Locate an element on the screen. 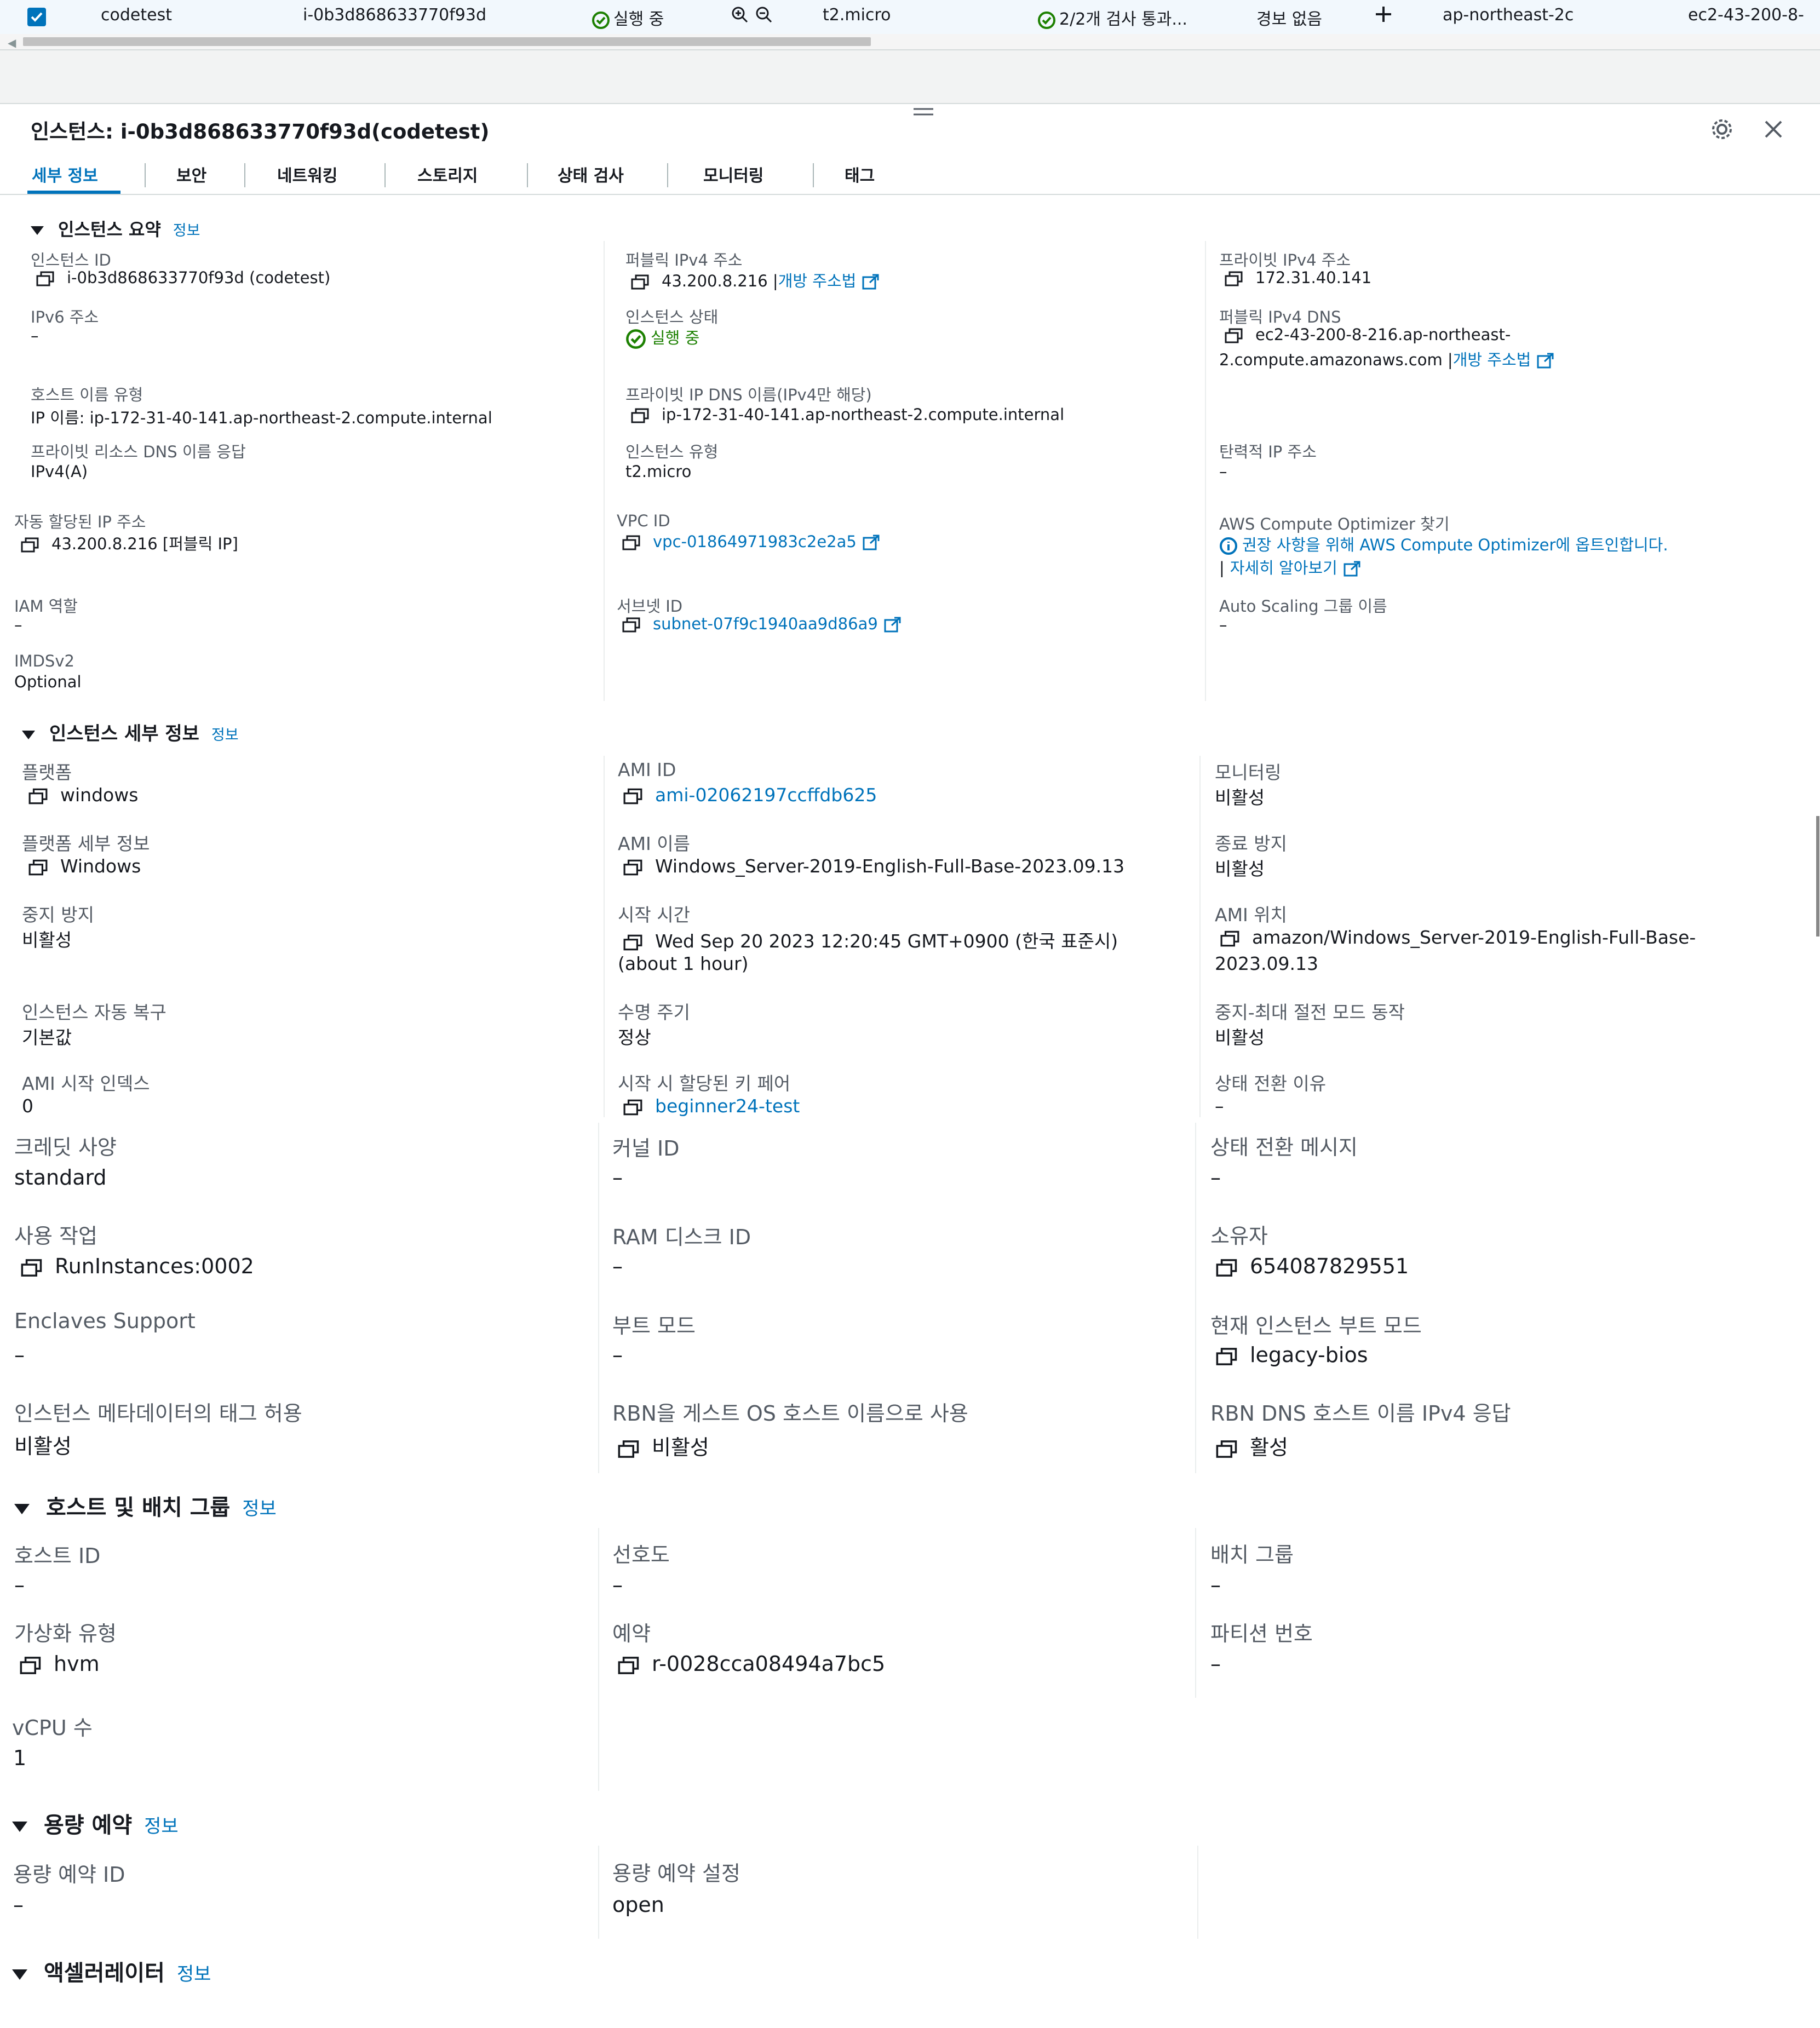 This screenshot has height=2028, width=1820. imds-value: Optional is located at coordinates (48, 682).